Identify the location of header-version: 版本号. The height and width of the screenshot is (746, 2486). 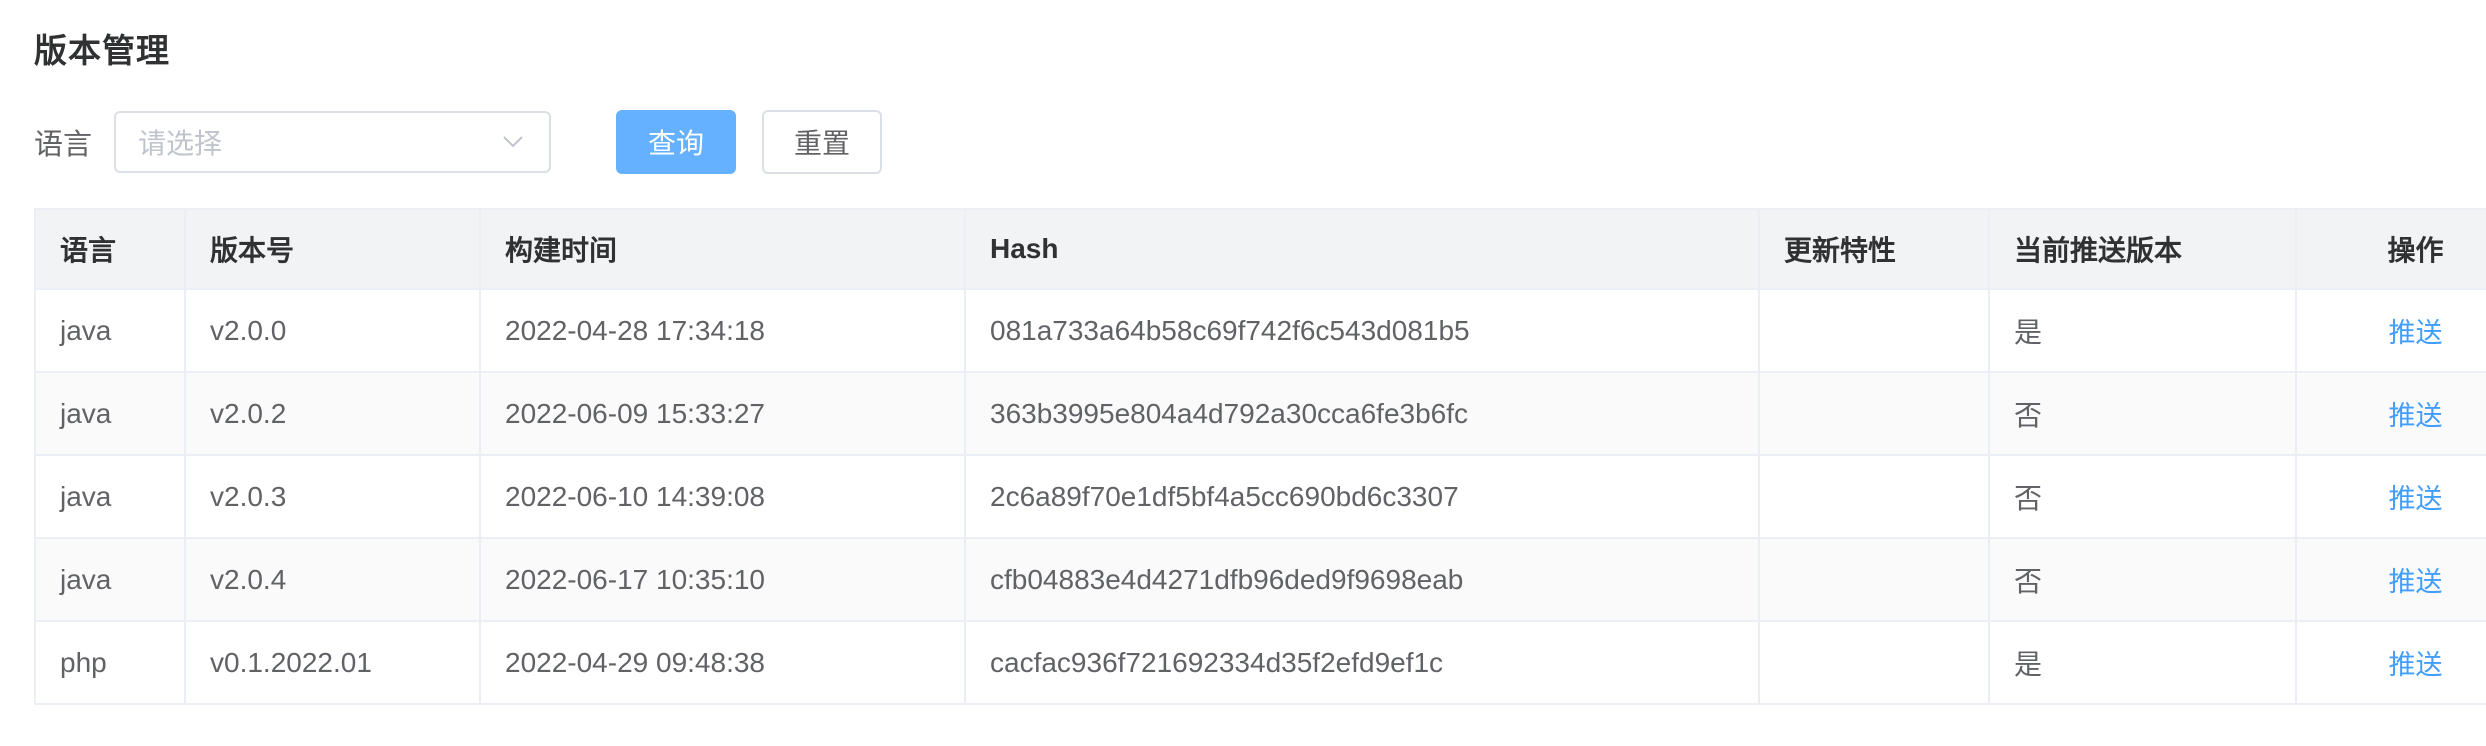
(332, 249).